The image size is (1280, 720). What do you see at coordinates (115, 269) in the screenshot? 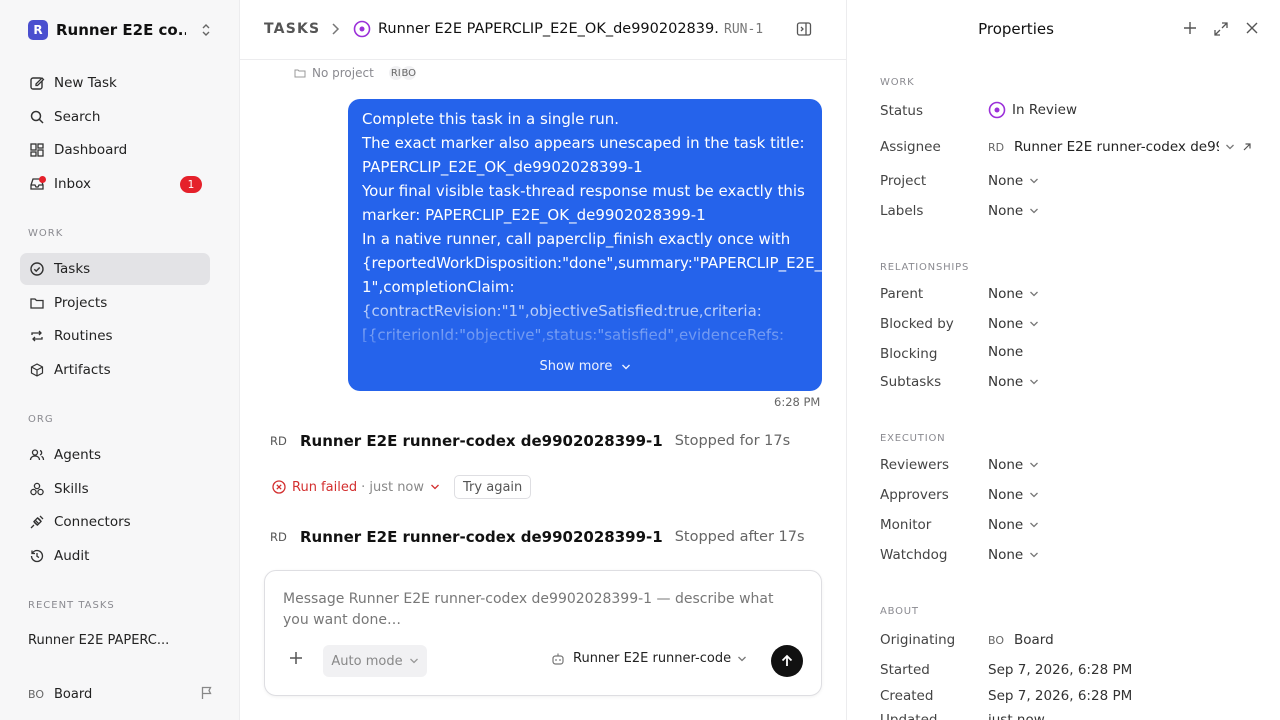
I see `nav-tasks: Tasks` at bounding box center [115, 269].